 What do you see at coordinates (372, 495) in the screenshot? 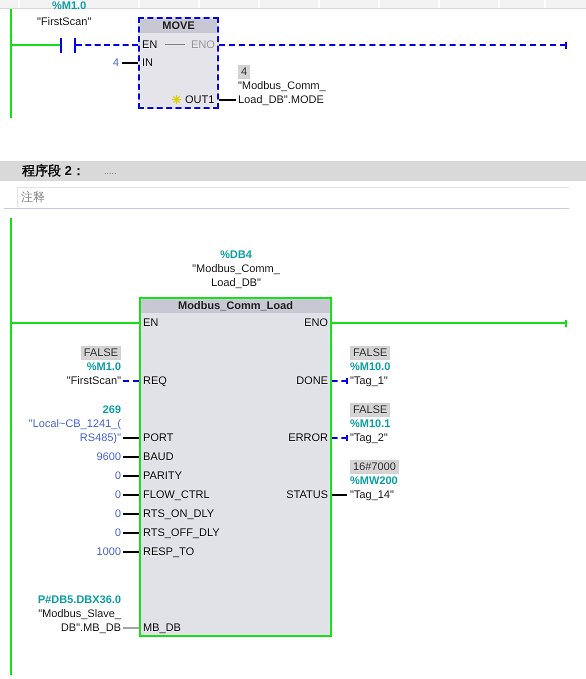
I see `operand-tag: "Tag_14"` at bounding box center [372, 495].